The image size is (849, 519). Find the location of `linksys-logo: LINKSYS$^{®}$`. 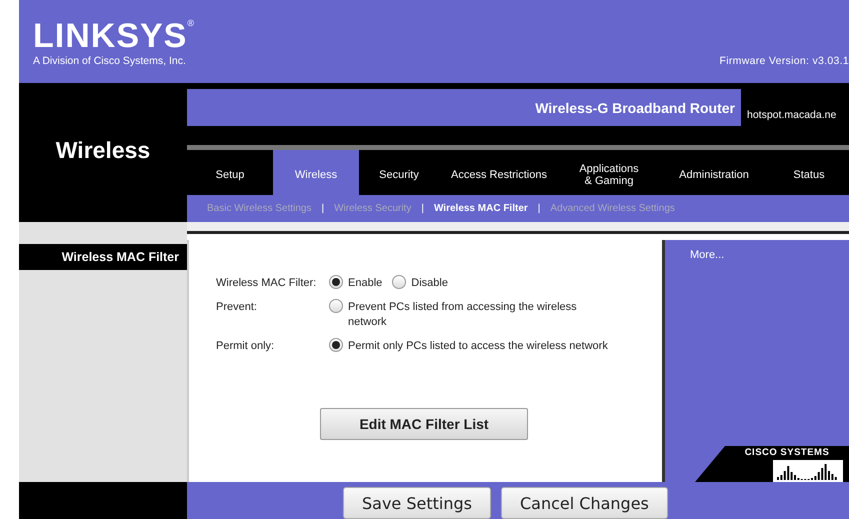

linksys-logo: LINKSYS$^{®}$ is located at coordinates (114, 36).